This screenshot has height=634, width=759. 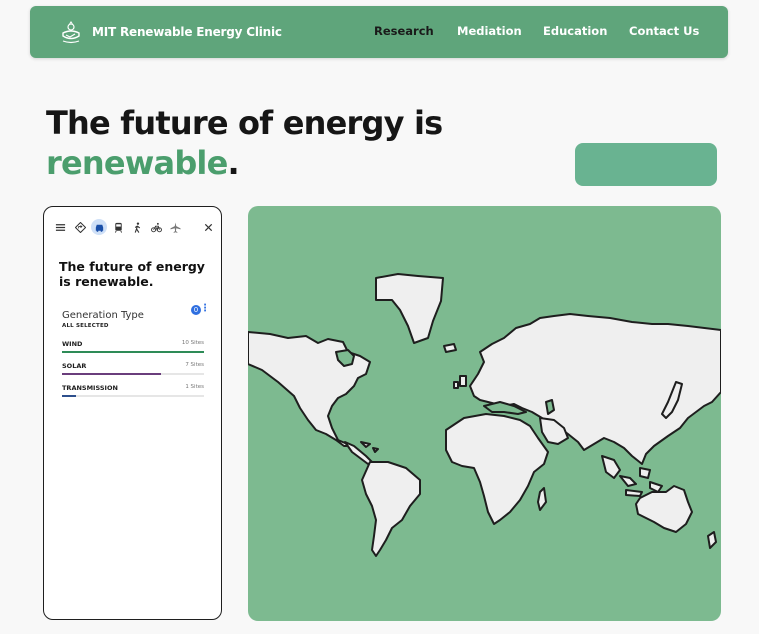 What do you see at coordinates (208, 227) in the screenshot?
I see `close-icon` at bounding box center [208, 227].